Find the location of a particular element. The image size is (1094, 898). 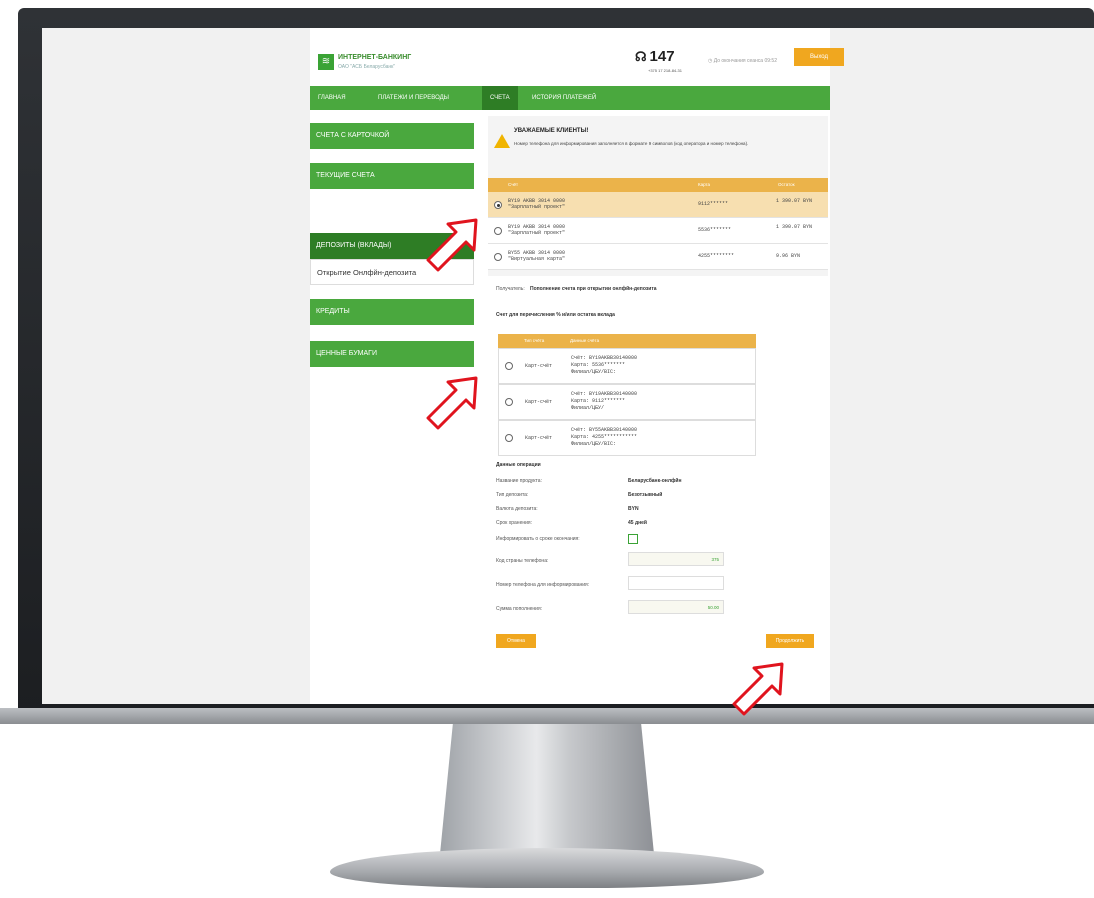

card-number: 4255******** is located at coordinates (716, 256).